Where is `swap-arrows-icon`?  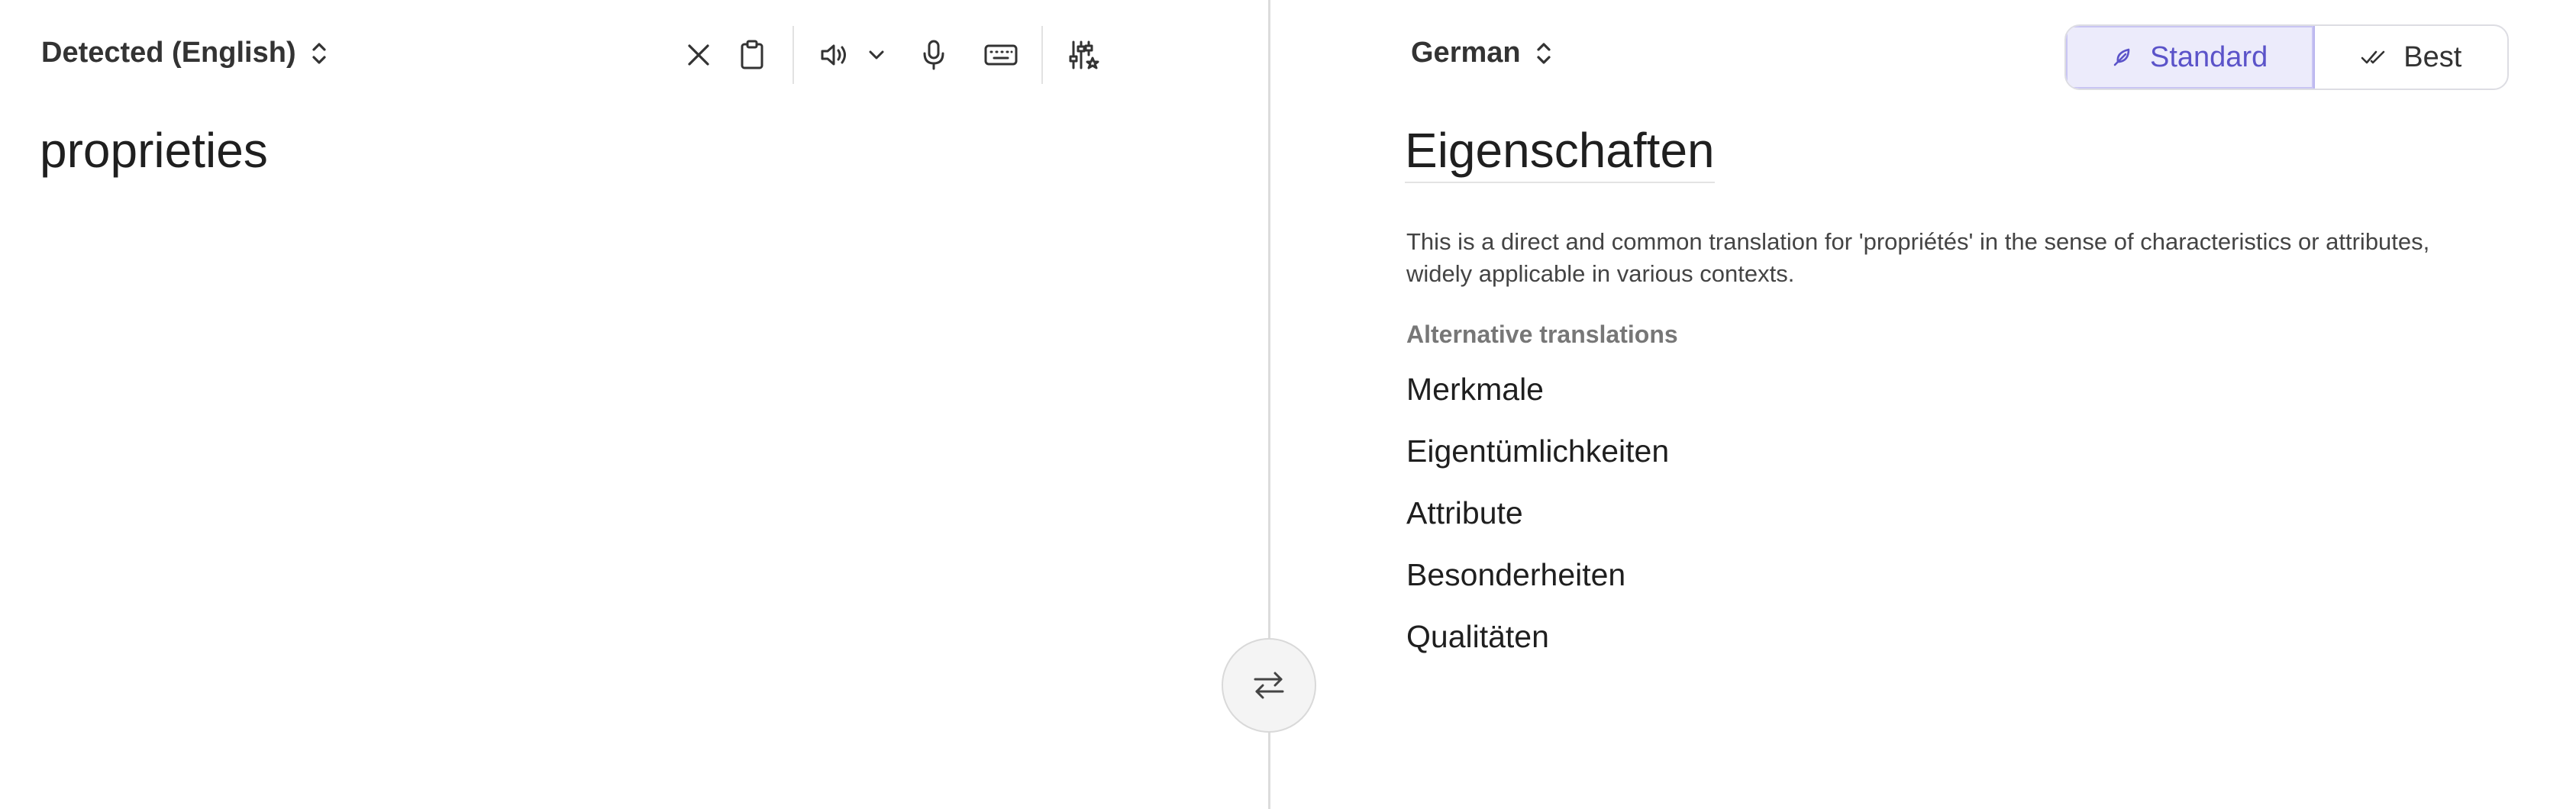 swap-arrows-icon is located at coordinates (1269, 685).